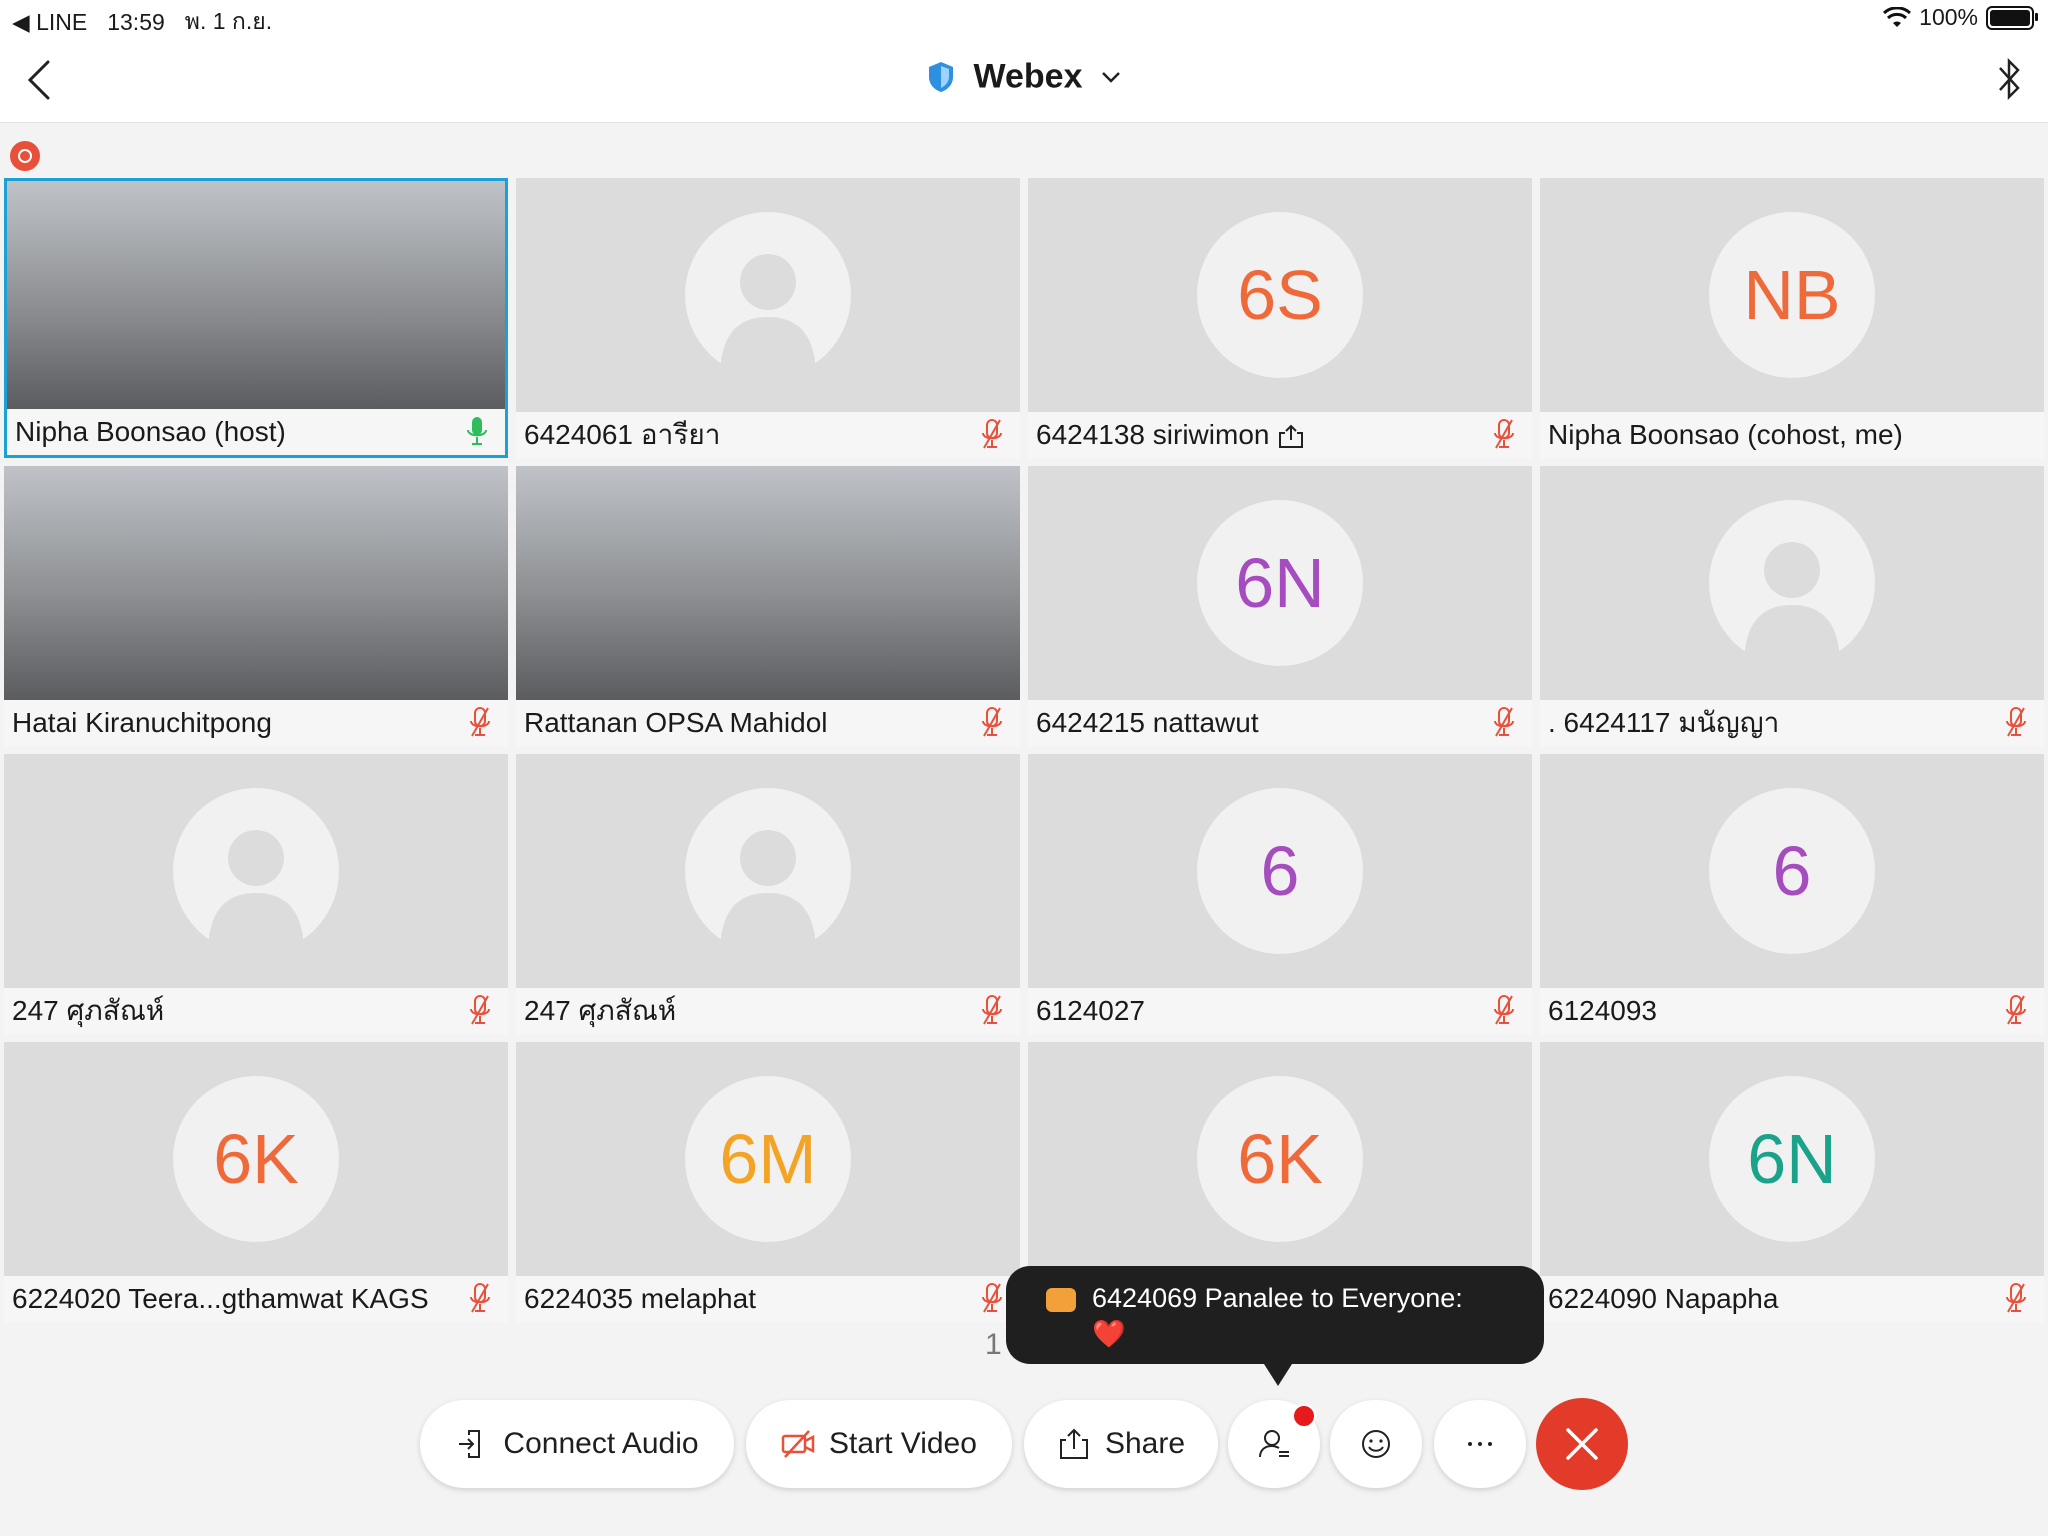  What do you see at coordinates (150, 431) in the screenshot?
I see `participant-name-text: Nipha Boonsao (host)` at bounding box center [150, 431].